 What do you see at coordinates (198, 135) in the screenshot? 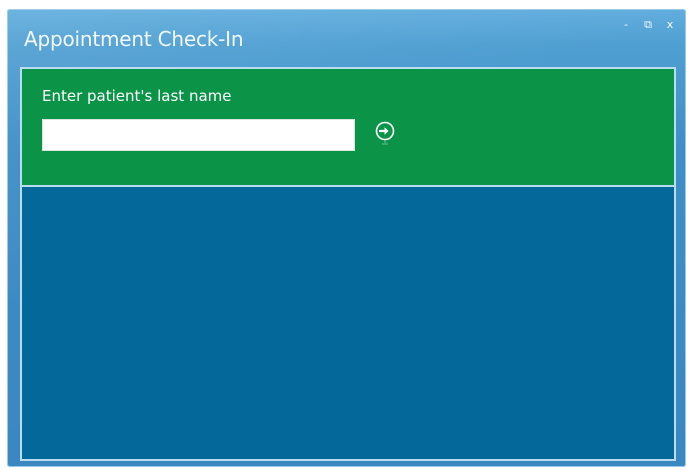
I see `last-name-input` at bounding box center [198, 135].